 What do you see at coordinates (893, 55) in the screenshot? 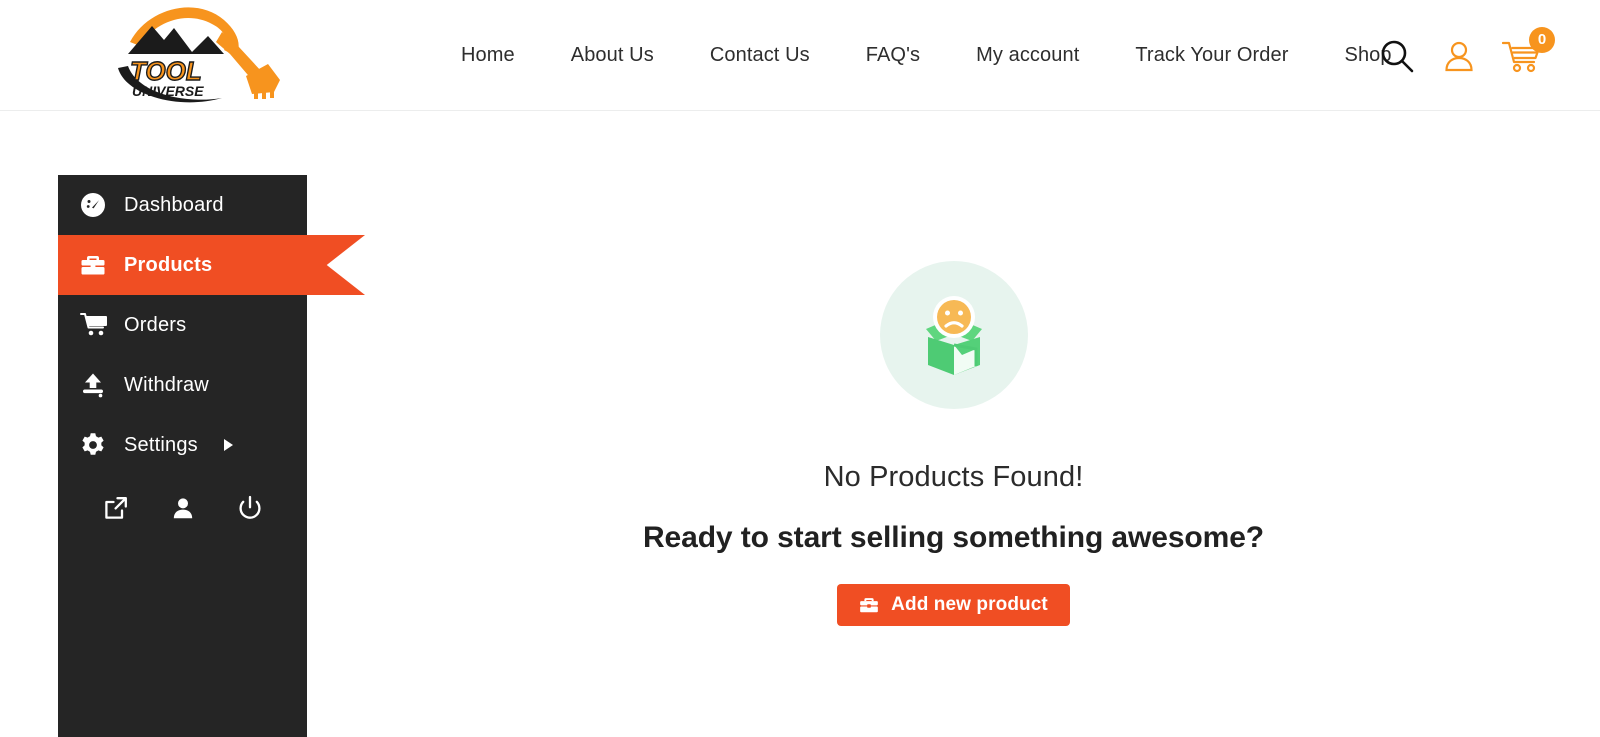
I see `nav-faqs: FAQ's` at bounding box center [893, 55].